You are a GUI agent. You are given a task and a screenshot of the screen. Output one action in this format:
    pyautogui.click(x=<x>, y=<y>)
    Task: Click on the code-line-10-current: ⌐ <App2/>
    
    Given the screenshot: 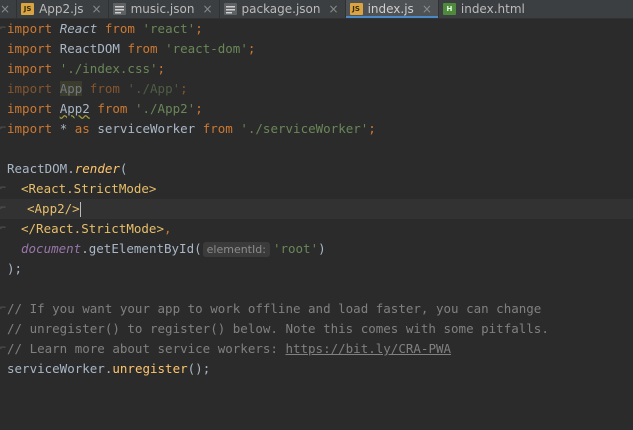 What is the action you would take?
    pyautogui.click(x=316, y=209)
    